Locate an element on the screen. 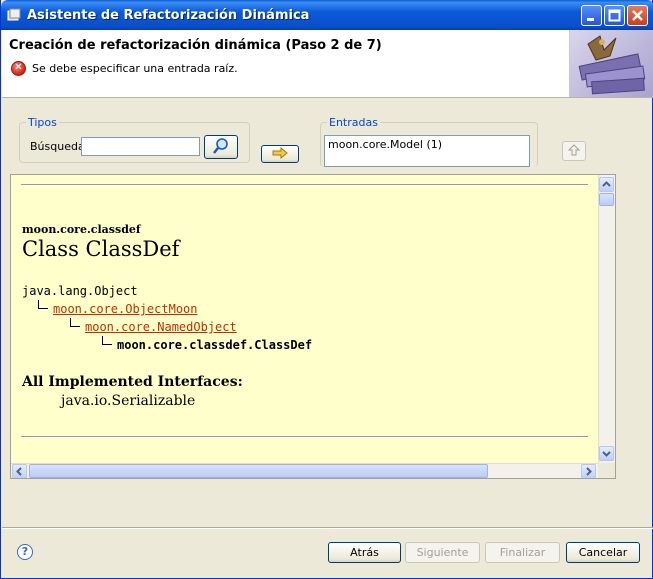 This screenshot has width=653, height=579. minimize-button is located at coordinates (591, 15).